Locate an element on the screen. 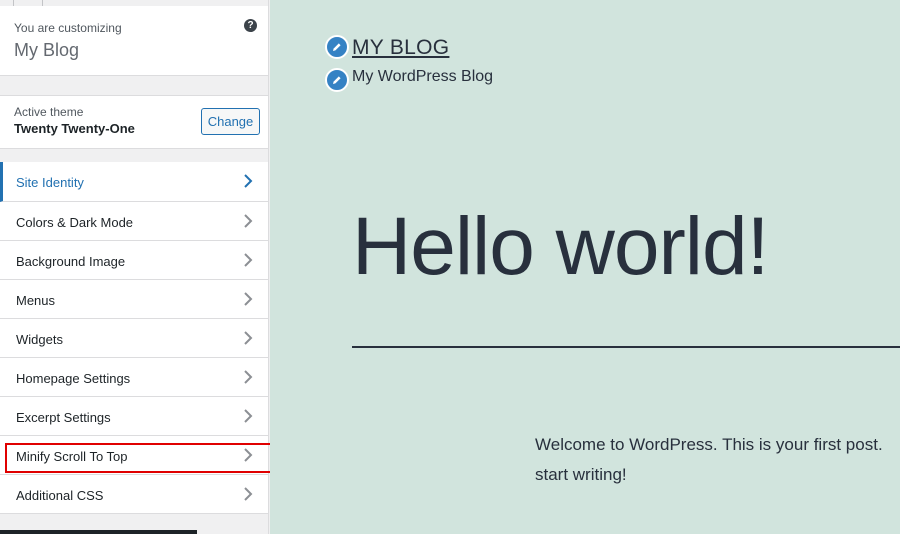 The width and height of the screenshot is (900, 534). post-content-line: start writing! is located at coordinates (581, 474).